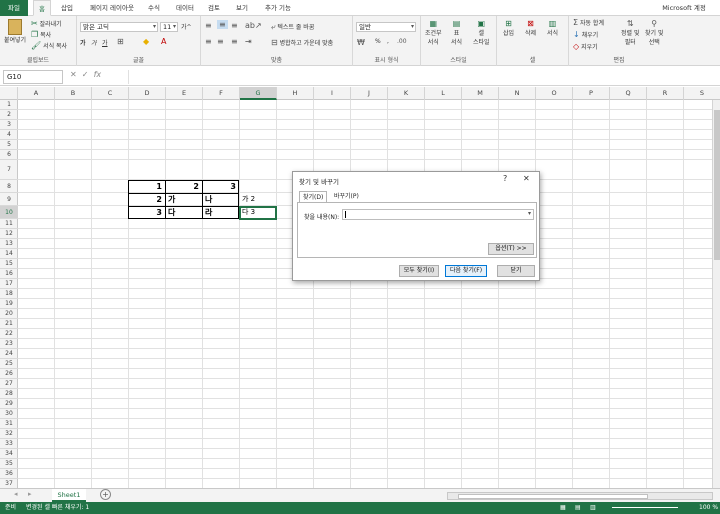  I want to click on account-label: Microsoft 계정, so click(684, 8).